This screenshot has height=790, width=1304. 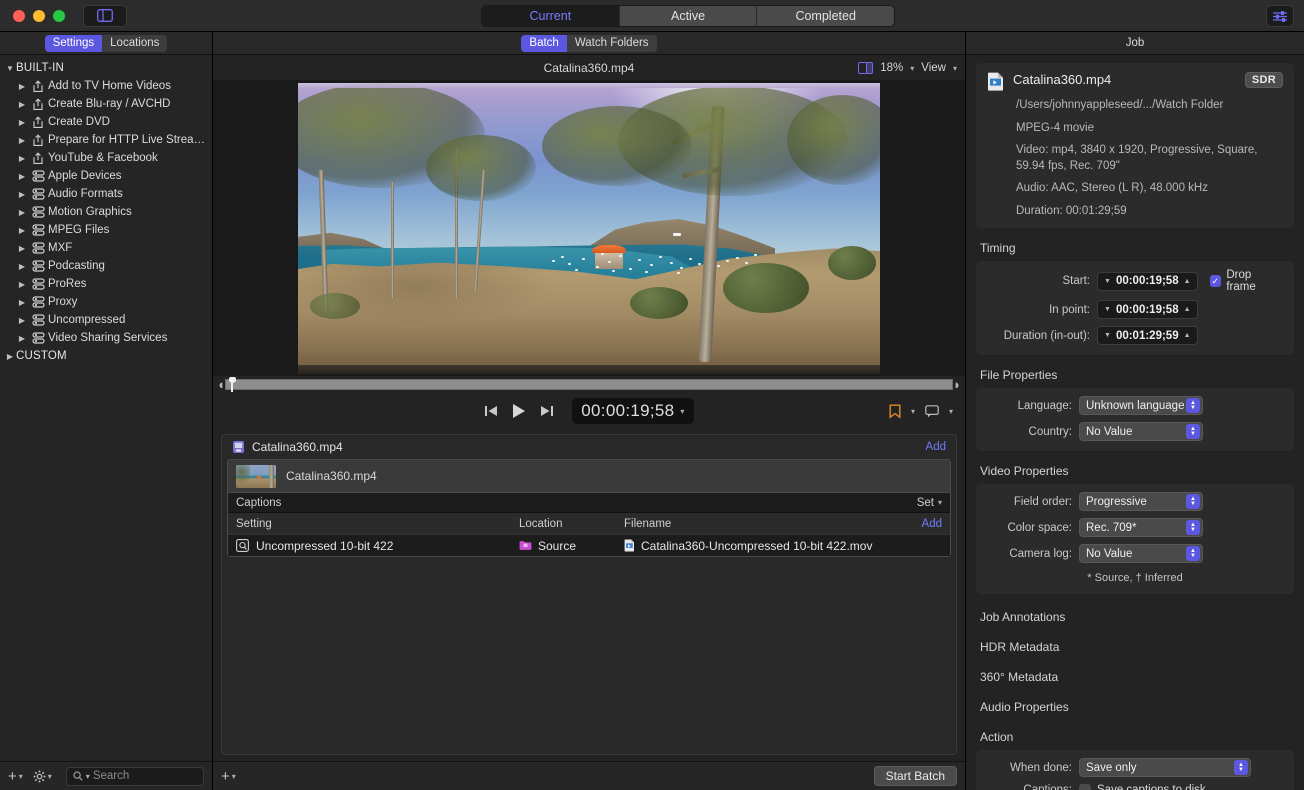 I want to click on sidebar-item-mxf: ▶ MXF, so click(x=106, y=248).